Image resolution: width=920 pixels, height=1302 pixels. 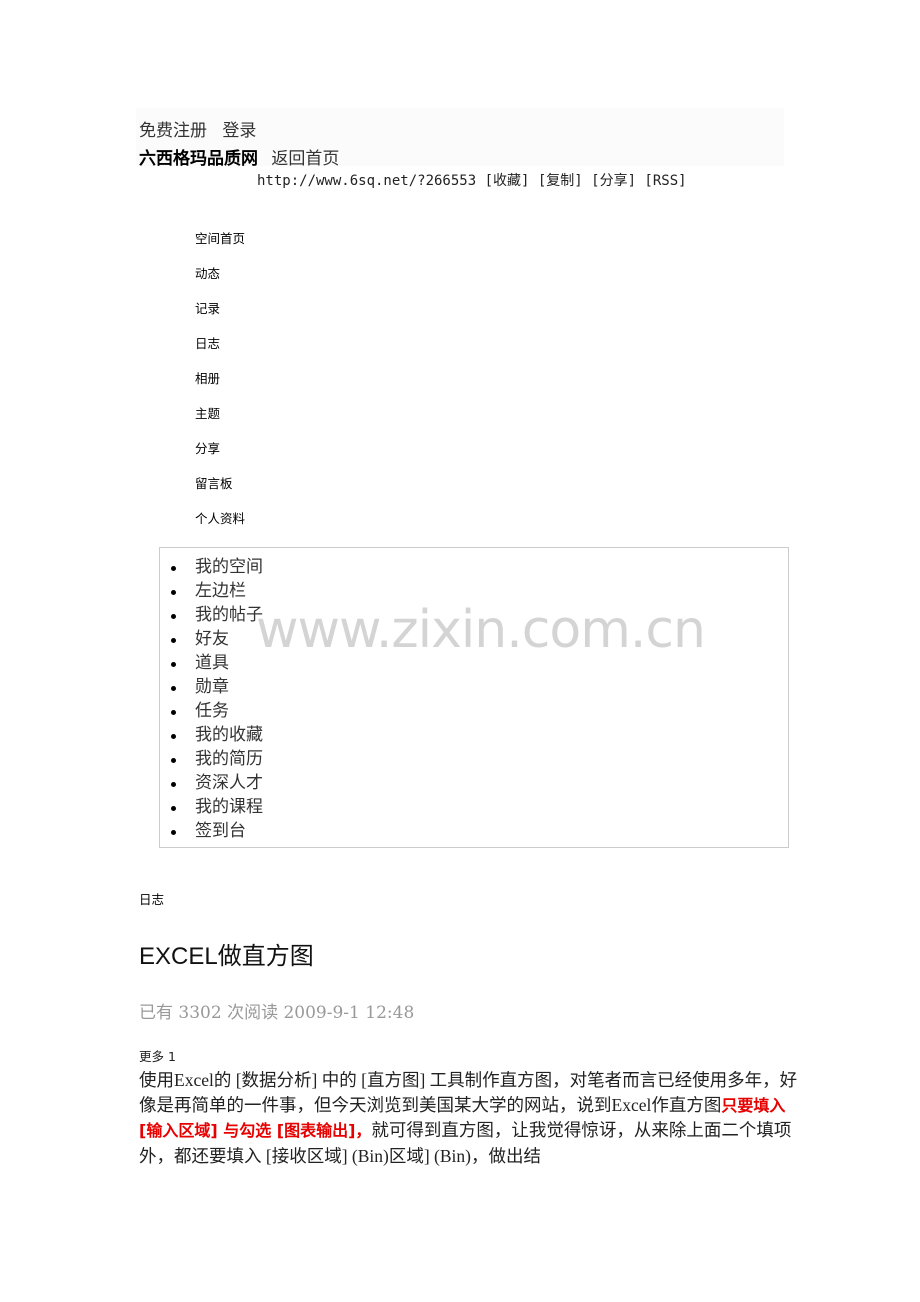 What do you see at coordinates (226, 956) in the screenshot?
I see `post-title: EXCEL做直方图` at bounding box center [226, 956].